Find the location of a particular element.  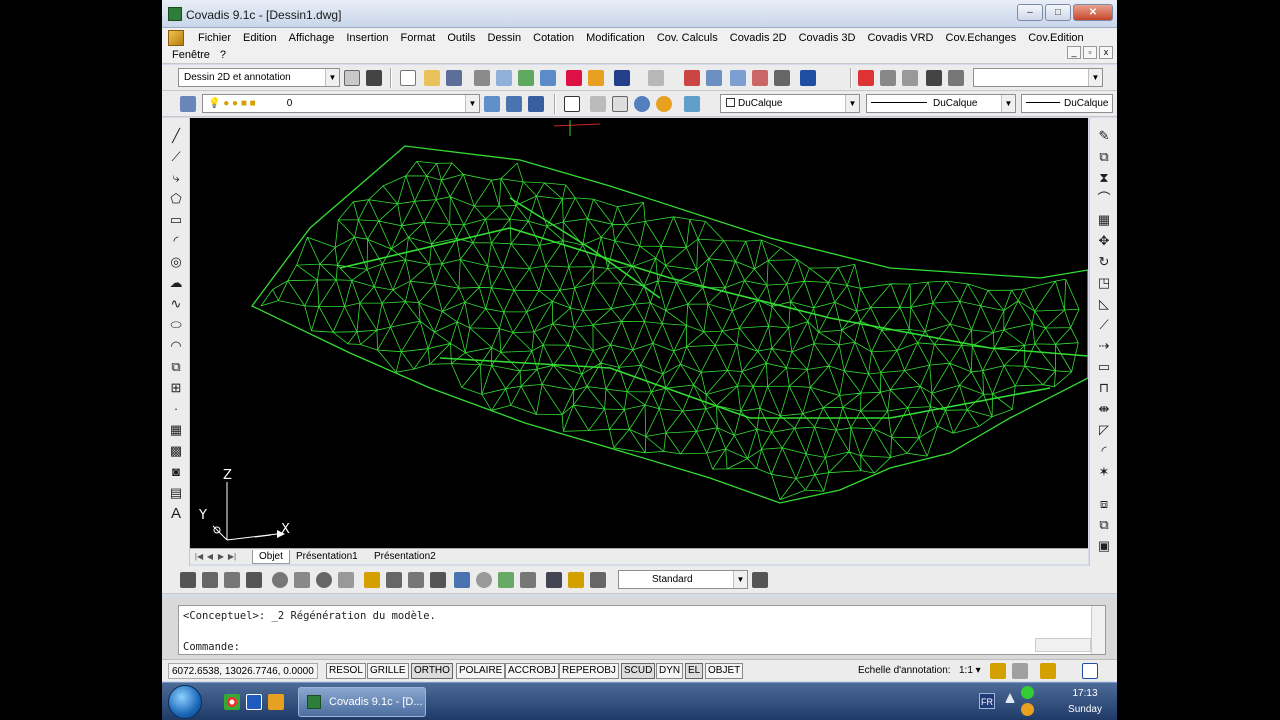

doc-minimize-button: _ is located at coordinates (1074, 52).